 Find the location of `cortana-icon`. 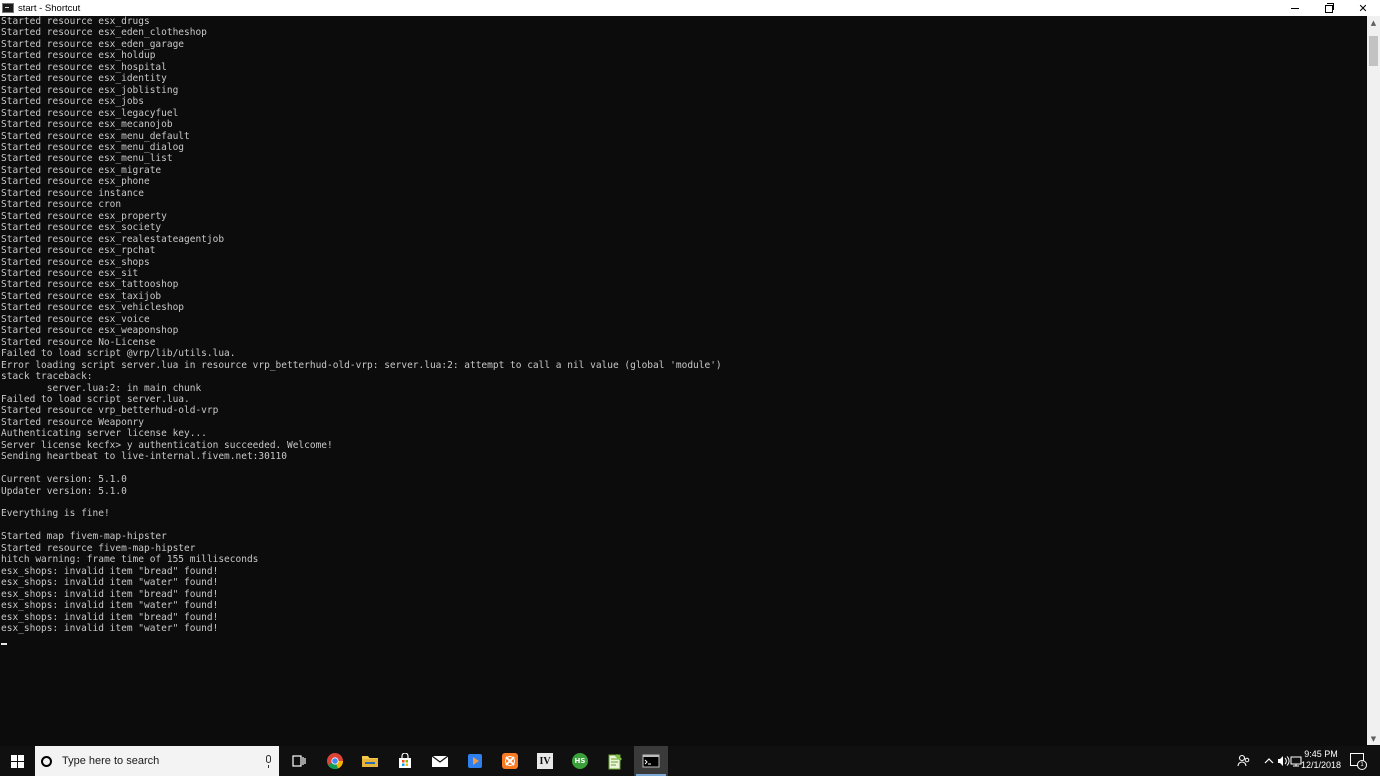

cortana-icon is located at coordinates (46, 761).